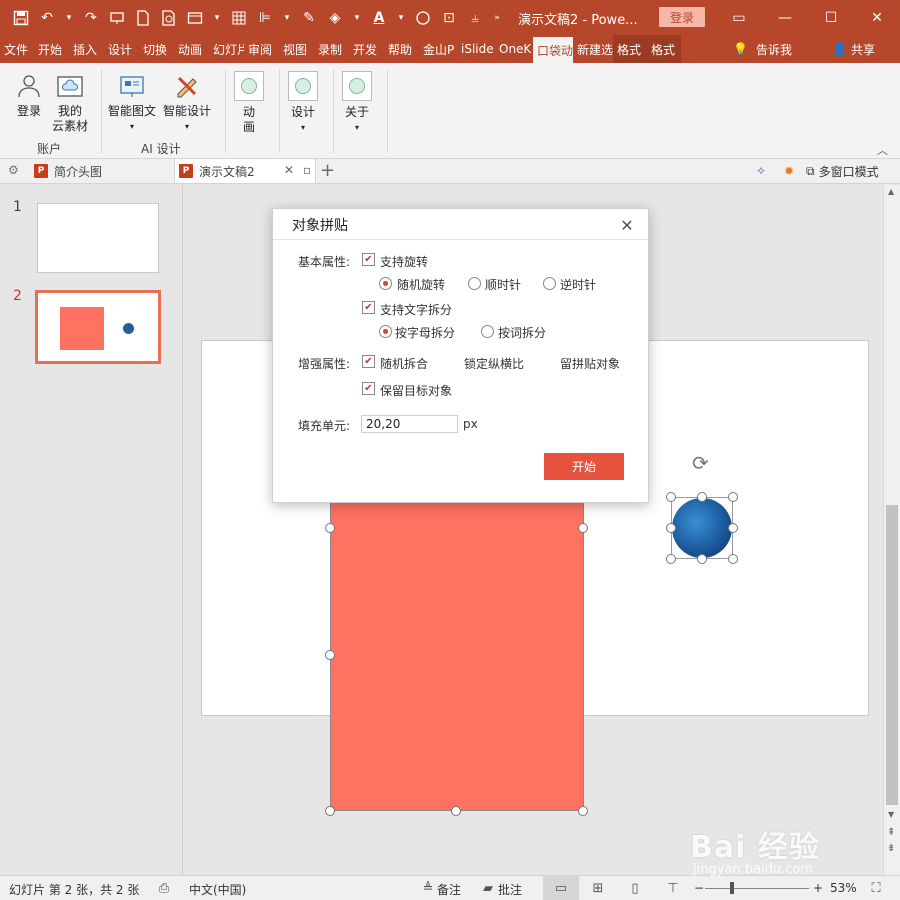  Describe the element at coordinates (307, 170) in the screenshot. I see `pin-tab-icon: ▫` at that location.